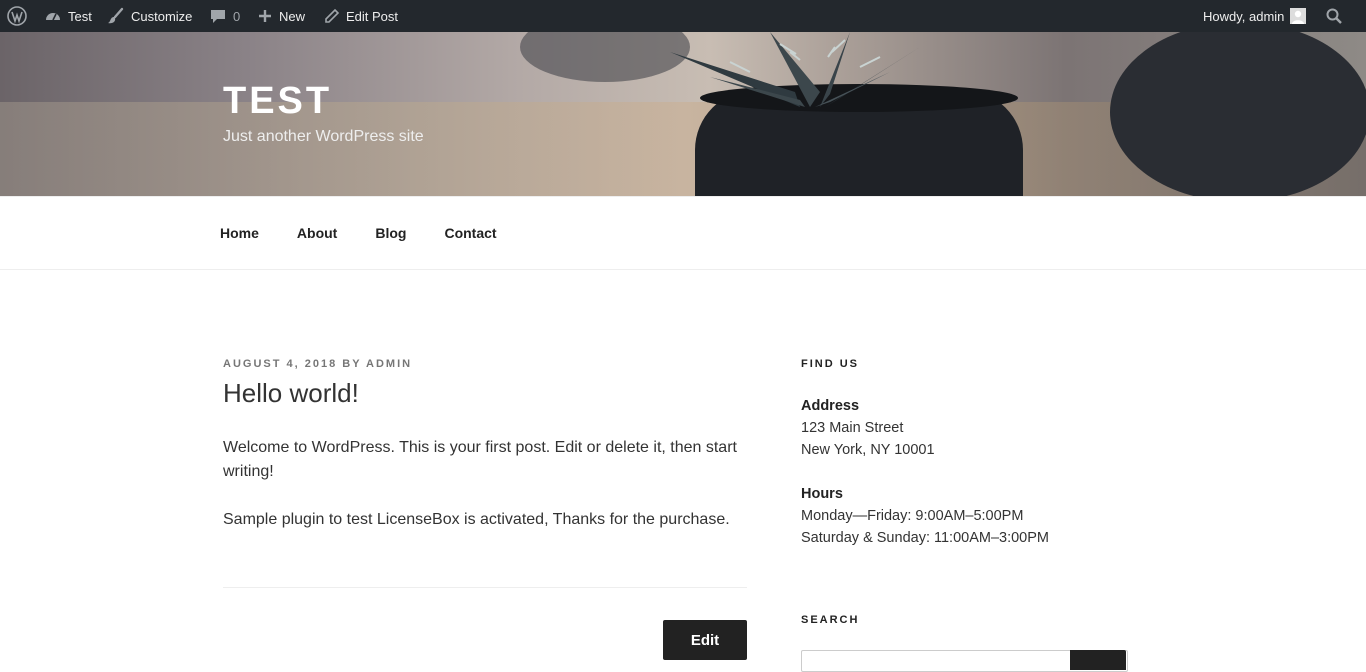 The image size is (1366, 672). Describe the element at coordinates (239, 233) in the screenshot. I see `nav-item-home: Home` at that location.